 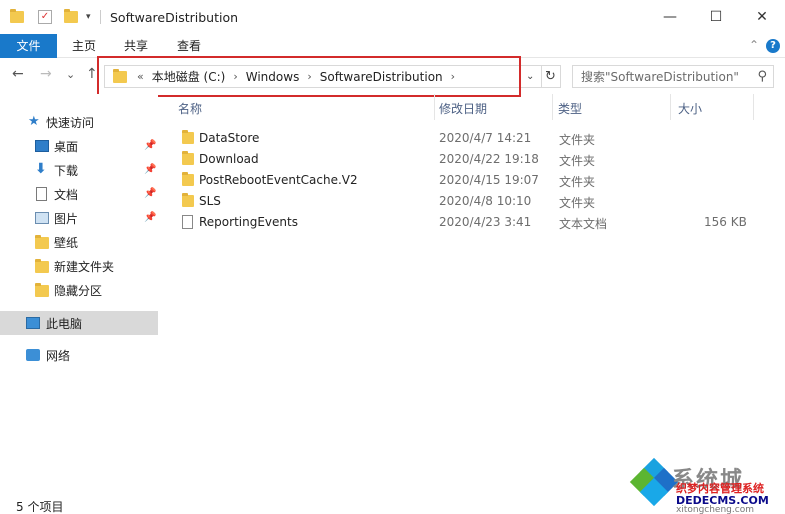 What do you see at coordinates (392, 17) in the screenshot?
I see `title-bar: ✓ ▾ SoftwareDistribution — ☐ ✕` at bounding box center [392, 17].